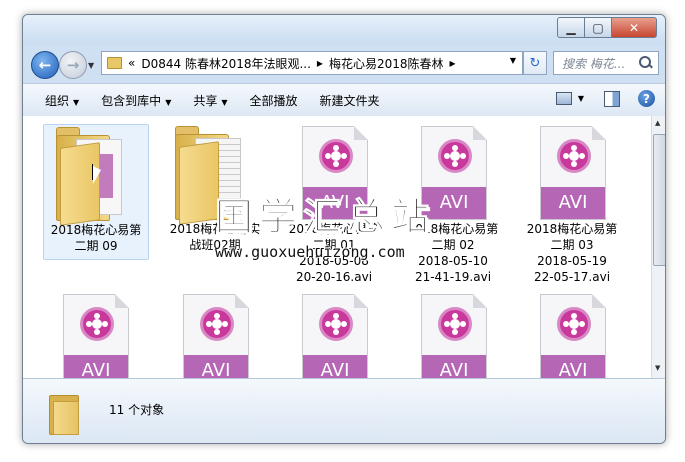 The image size is (685, 462). I want to click on item-name-line3: 2018-05-08, so click(334, 261).